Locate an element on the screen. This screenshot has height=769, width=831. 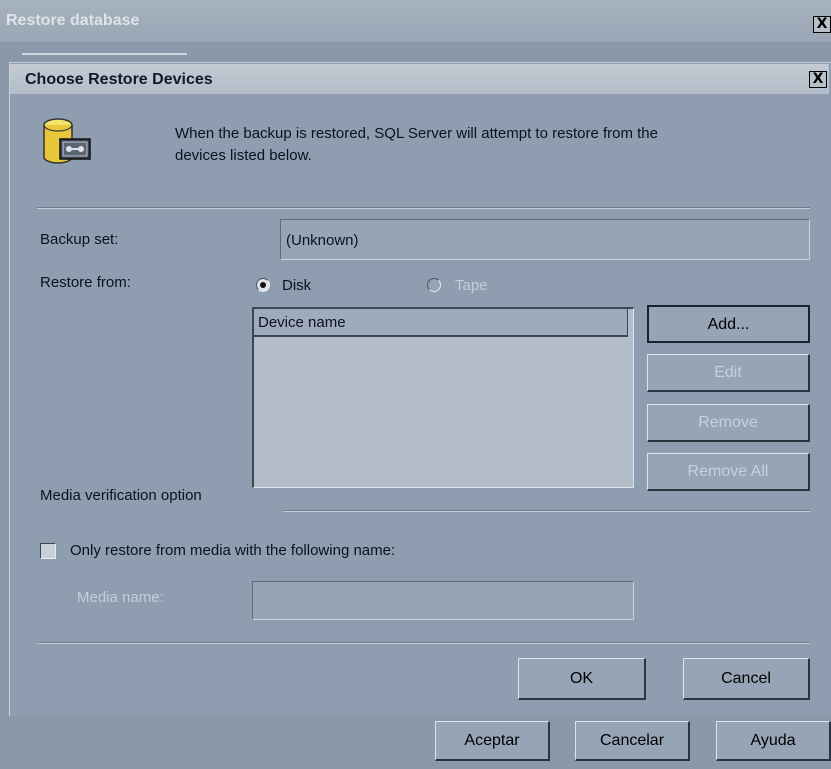
remove-device-button: Remove is located at coordinates (728, 423).